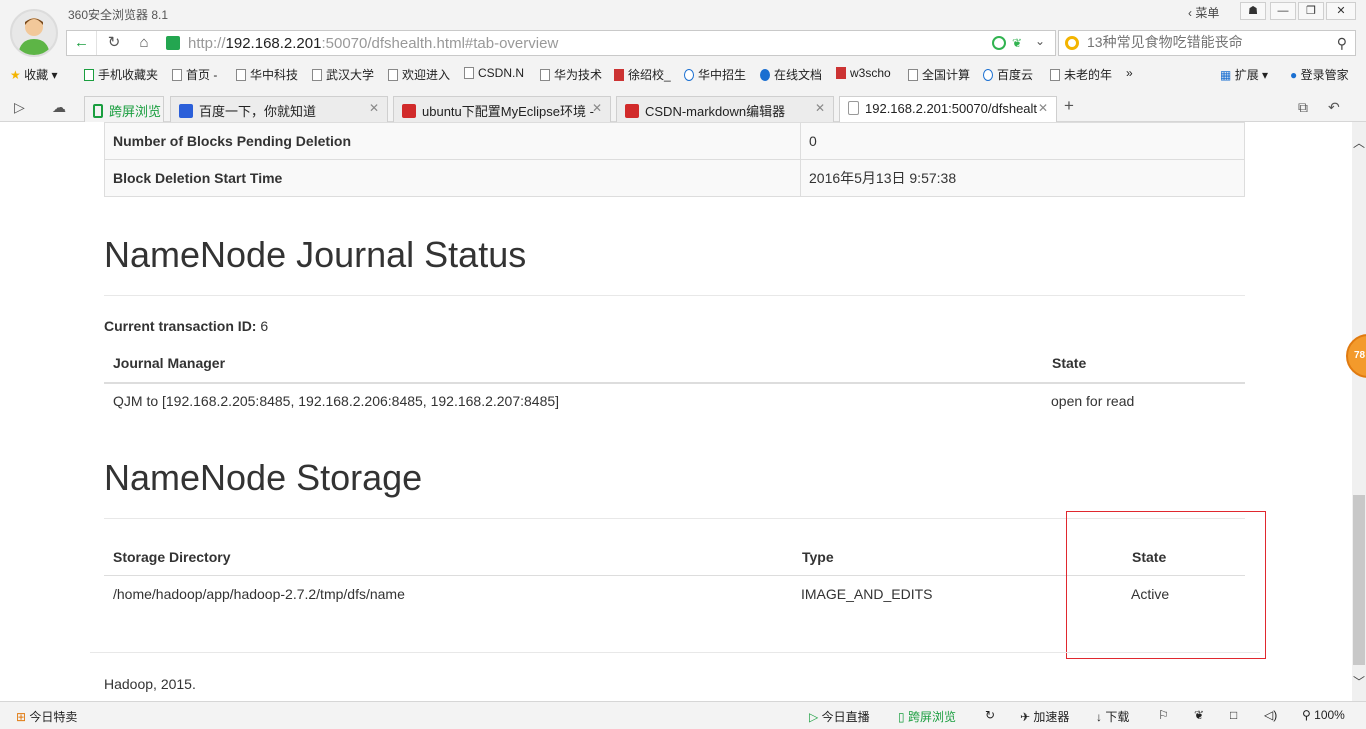 This screenshot has width=1366, height=729. Describe the element at coordinates (1233, 715) in the screenshot. I see `window-icon: □` at that location.